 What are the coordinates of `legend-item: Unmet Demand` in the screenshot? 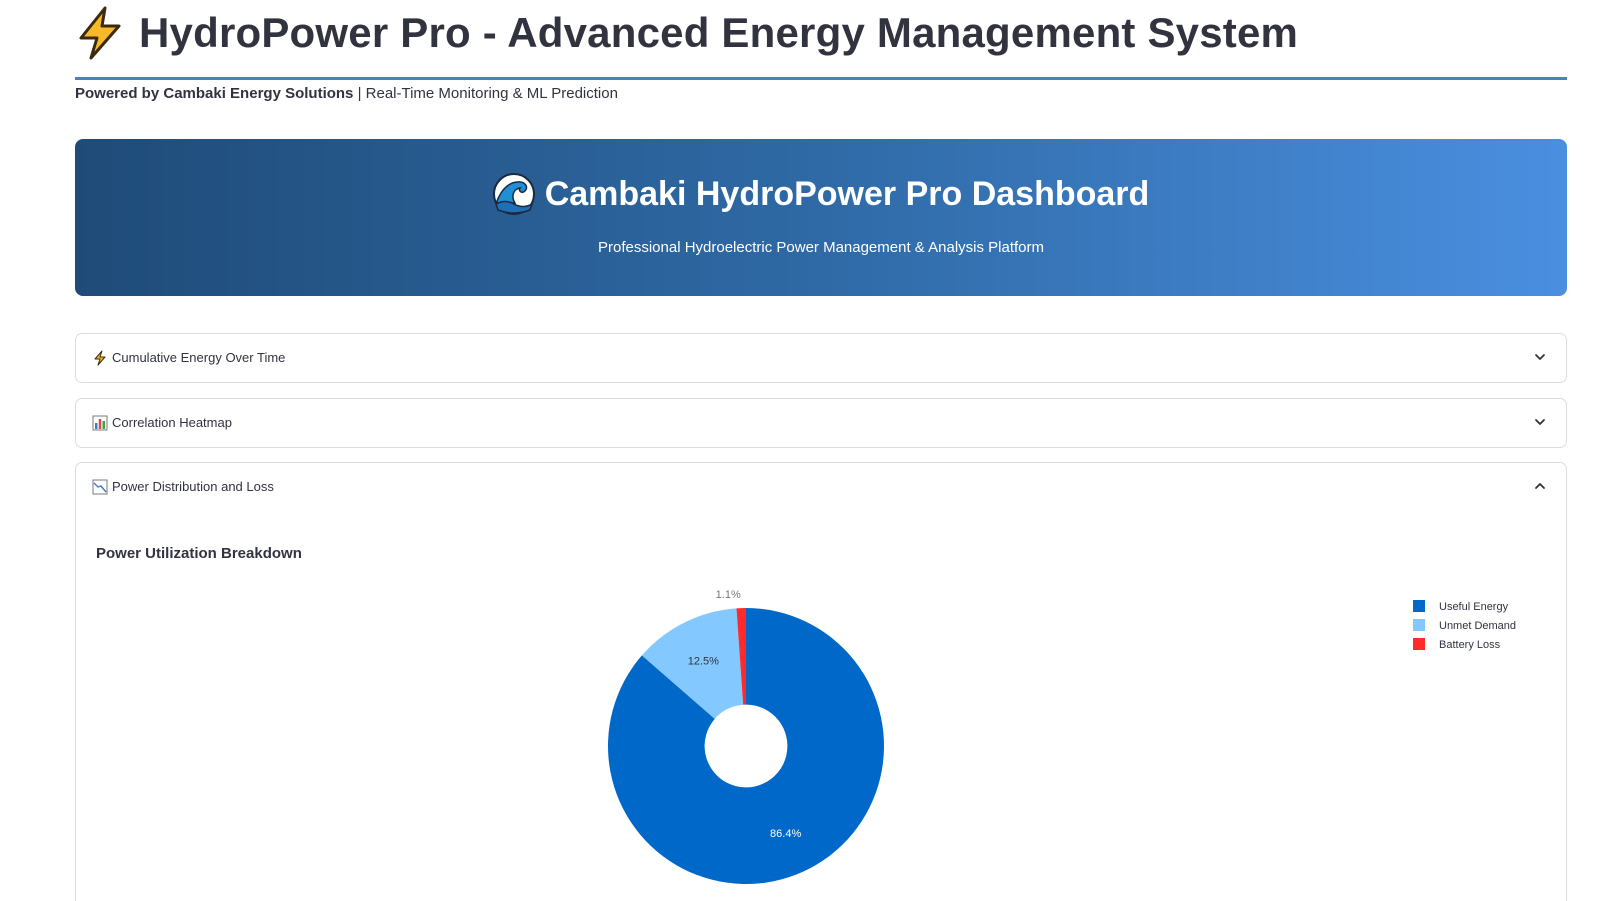 It's located at (1464, 625).